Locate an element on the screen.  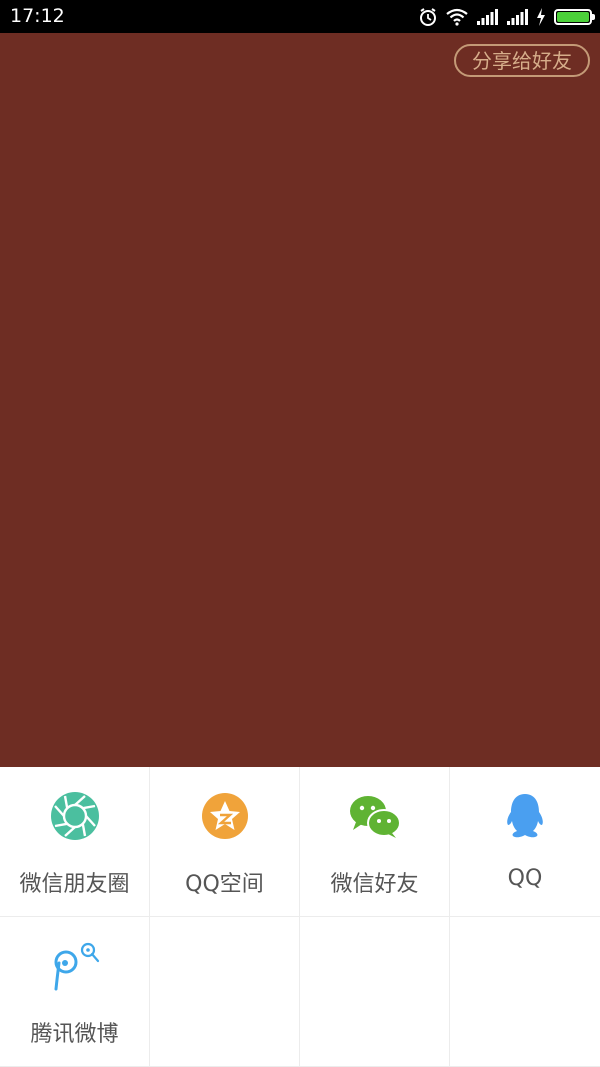
status-bar: 17:12 is located at coordinates (300, 16).